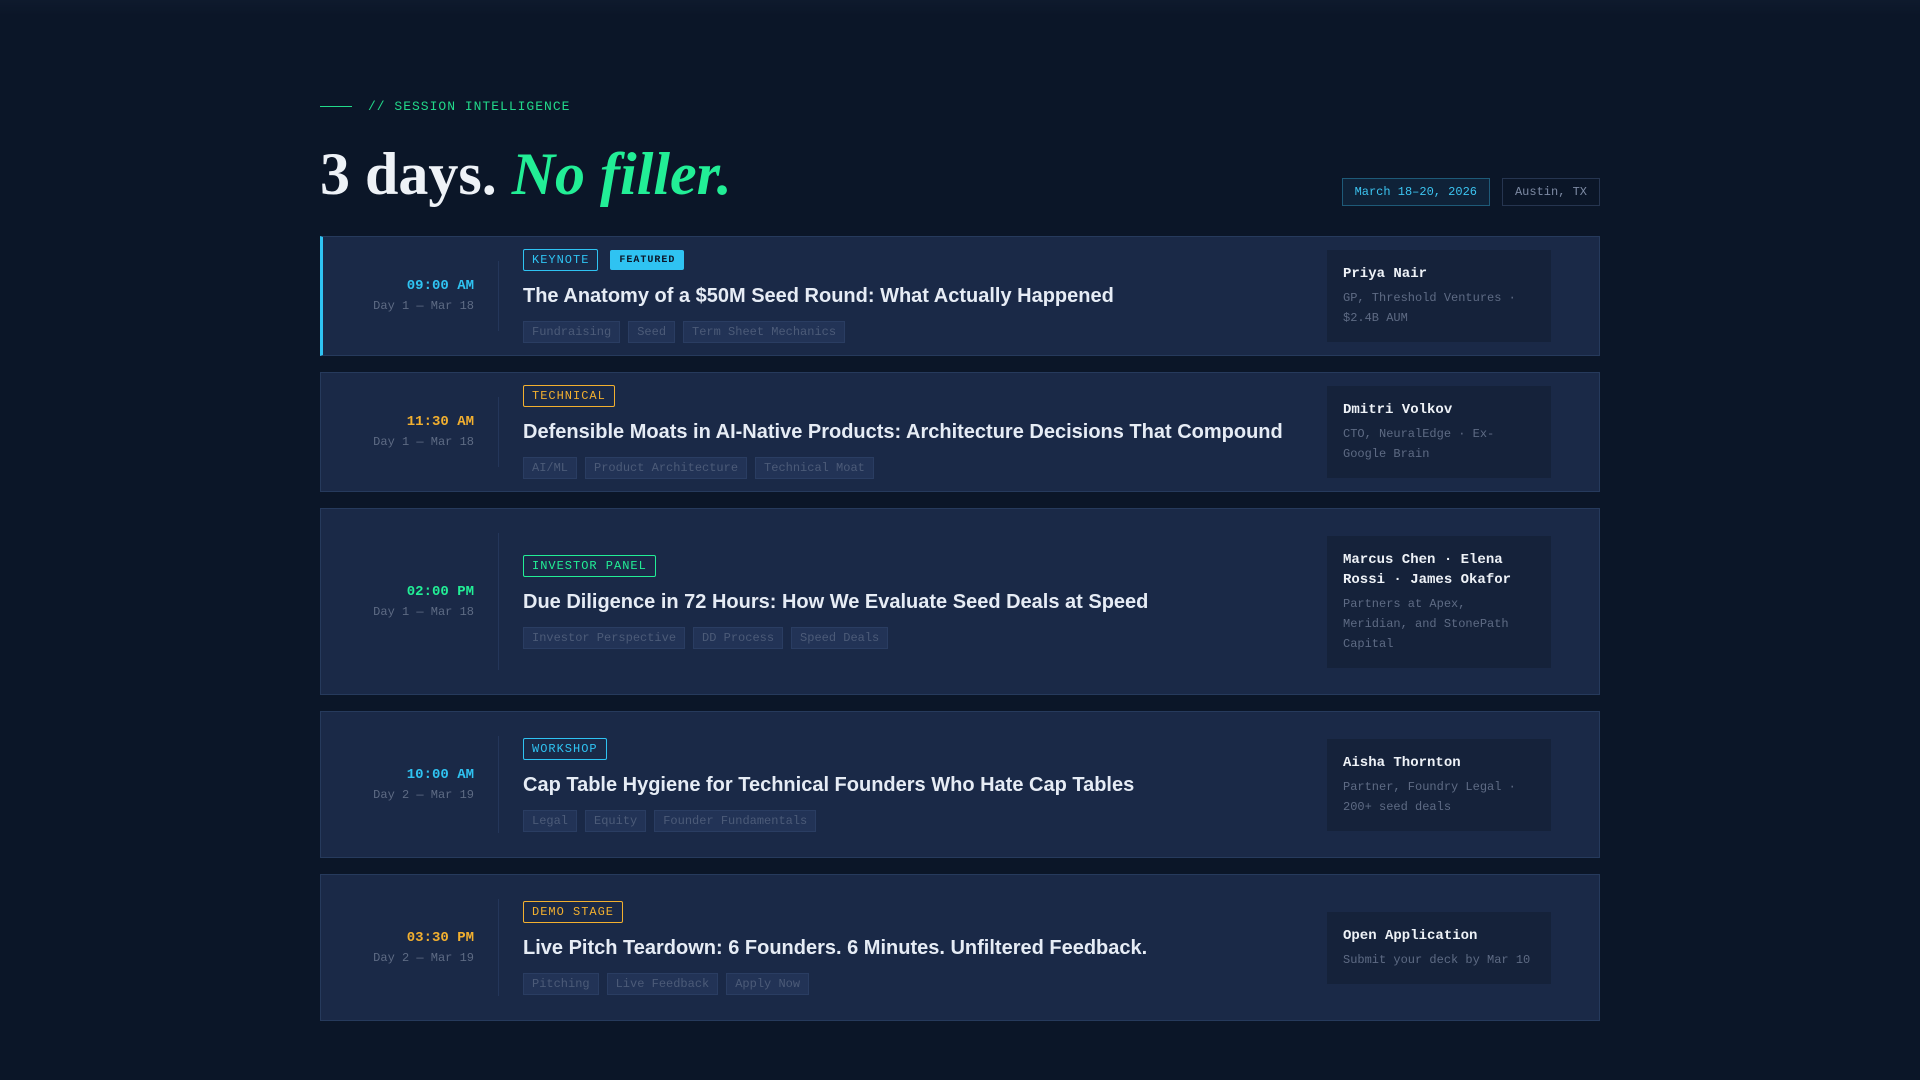  Describe the element at coordinates (662, 983) in the screenshot. I see `session-tag: Live Feedback` at that location.